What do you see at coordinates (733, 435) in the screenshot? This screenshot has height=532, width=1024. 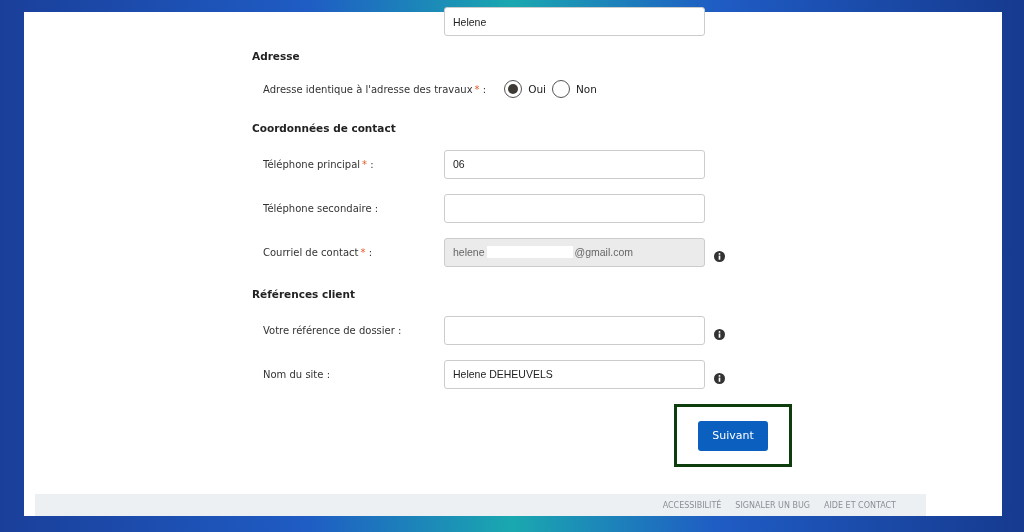 I see `next-button: Suivant` at bounding box center [733, 435].